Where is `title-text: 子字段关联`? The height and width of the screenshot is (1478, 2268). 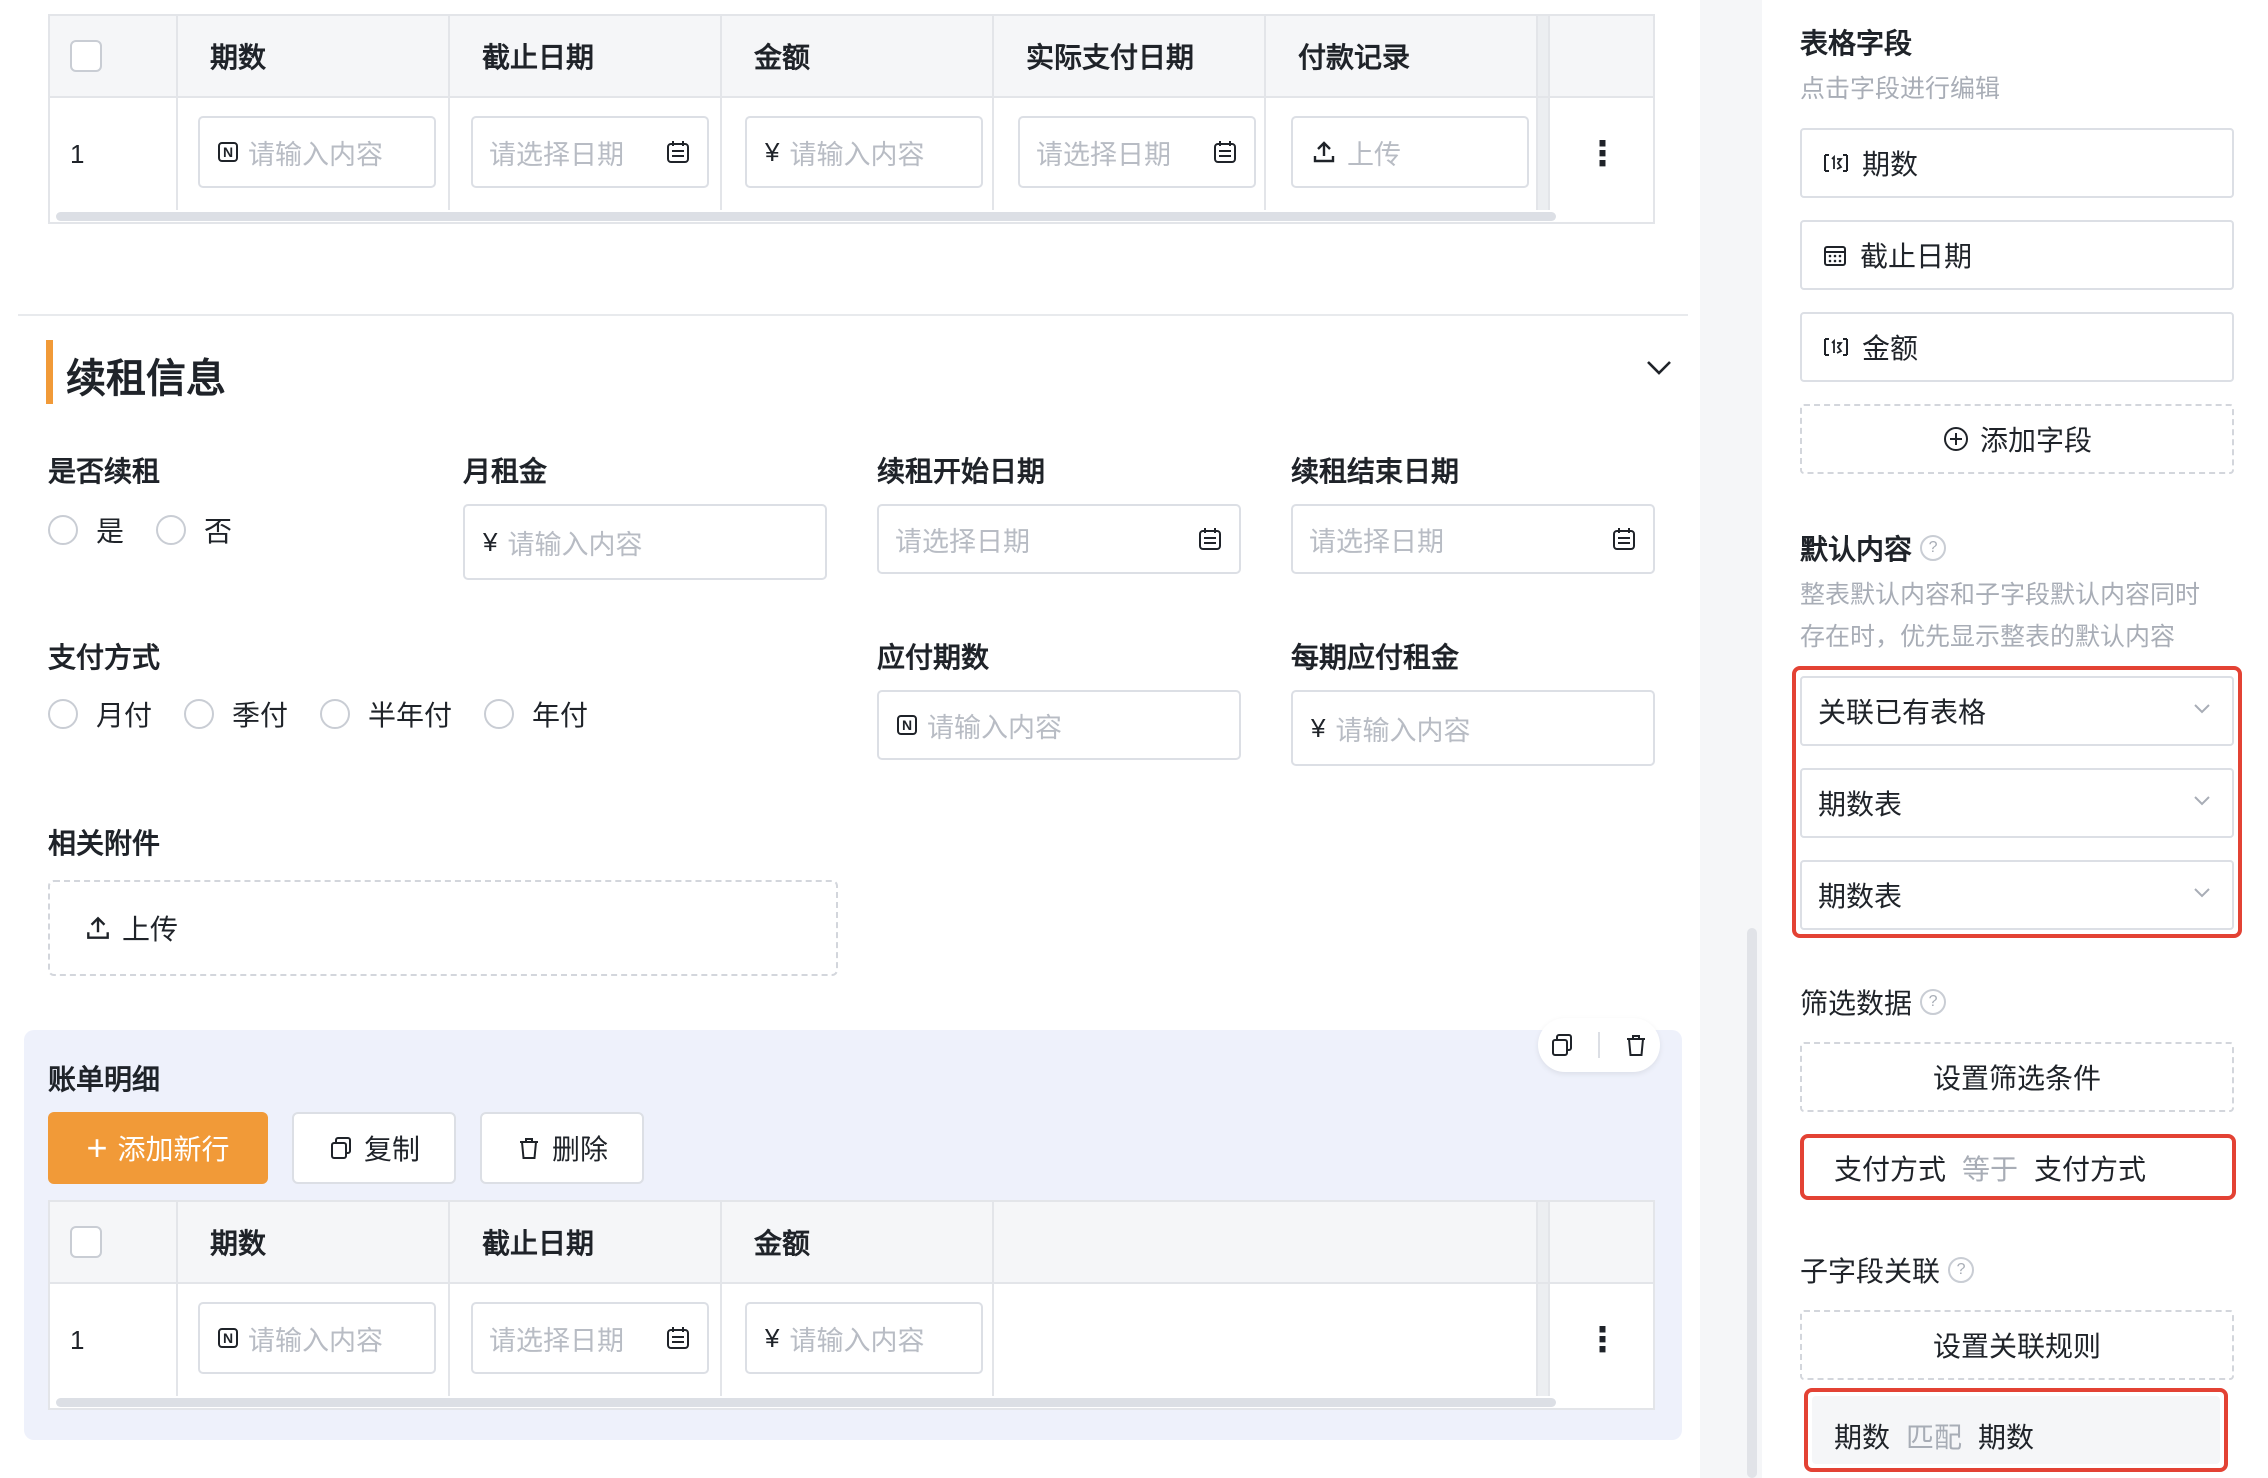
title-text: 子字段关联 is located at coordinates (1870, 1271).